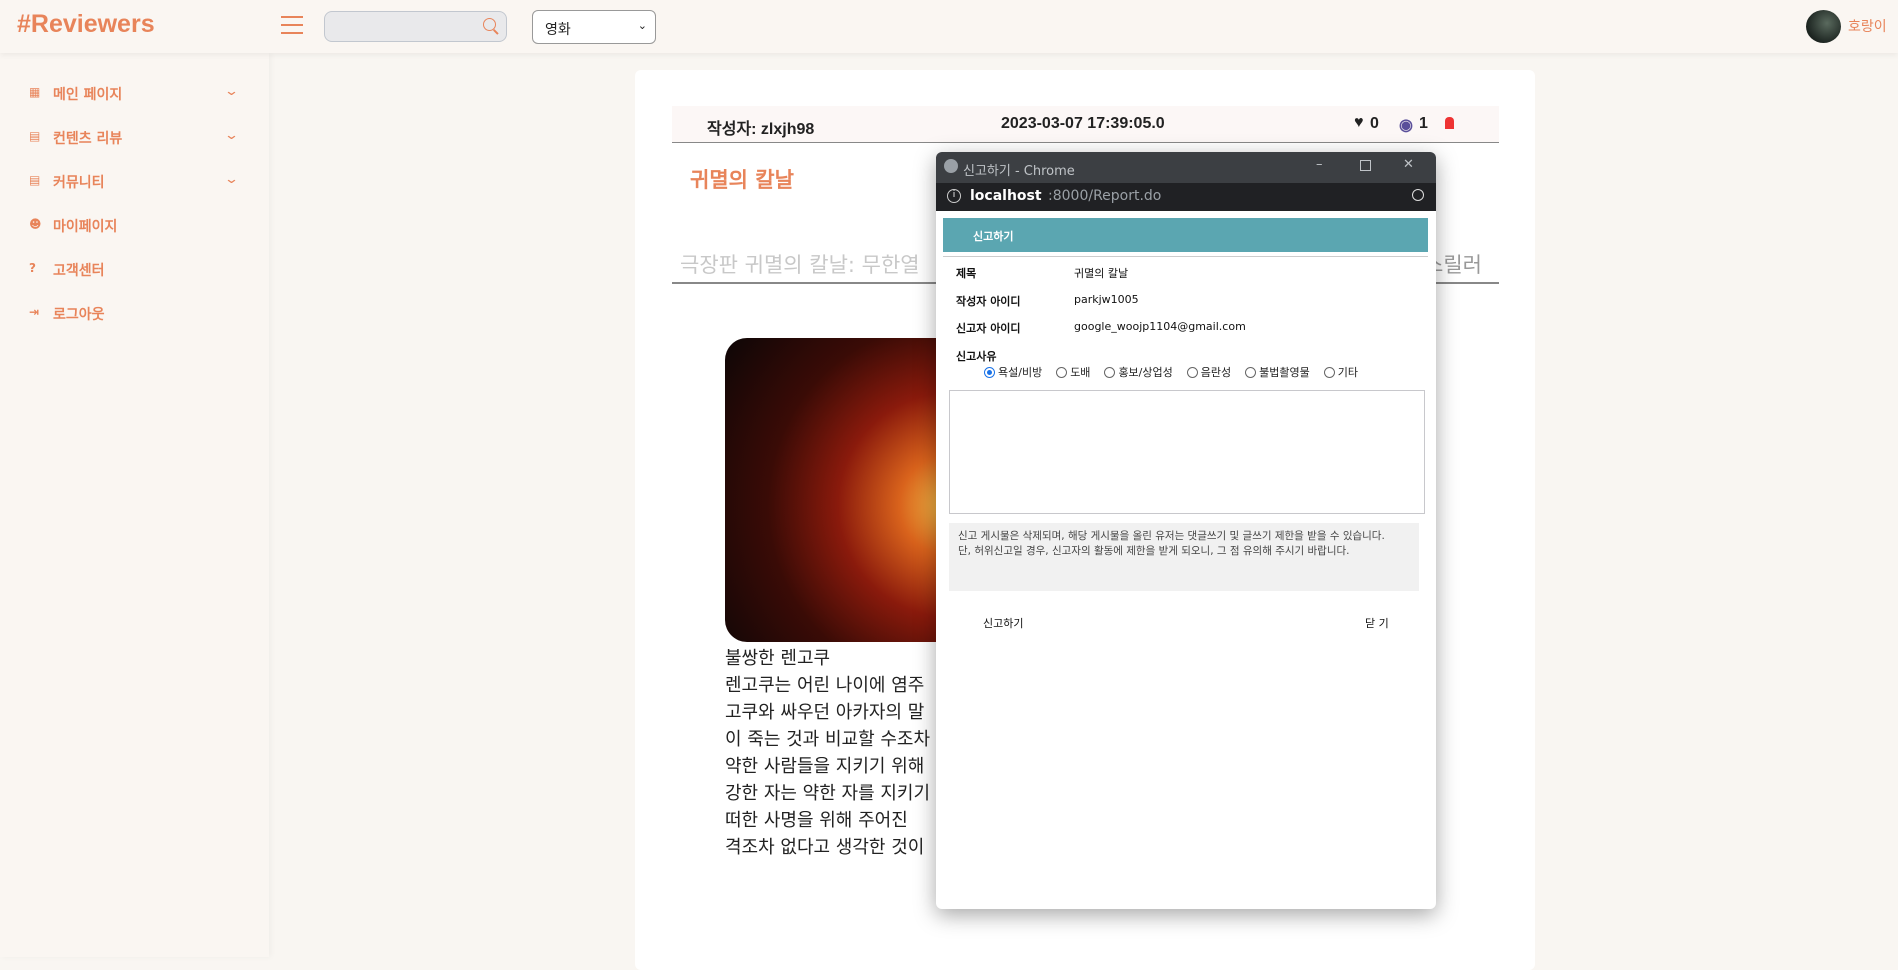 This screenshot has width=1898, height=970. Describe the element at coordinates (778, 658) in the screenshot. I see `body-line: 불쌍한 렌고쿠` at that location.